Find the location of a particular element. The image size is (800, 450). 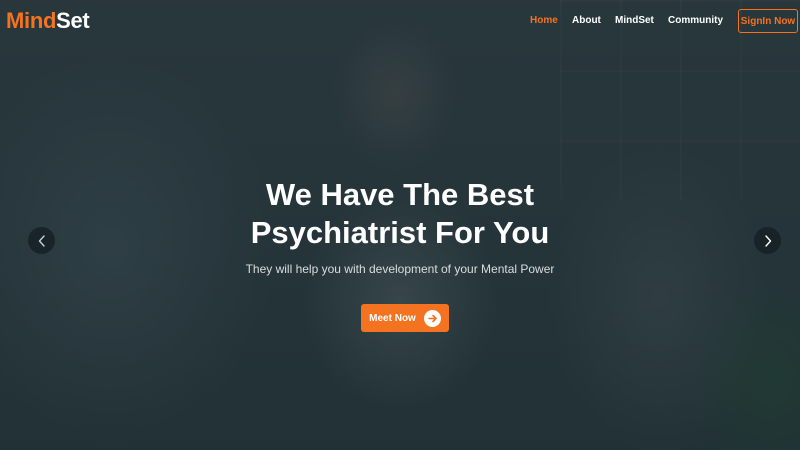

nav-home: Home is located at coordinates (544, 20).